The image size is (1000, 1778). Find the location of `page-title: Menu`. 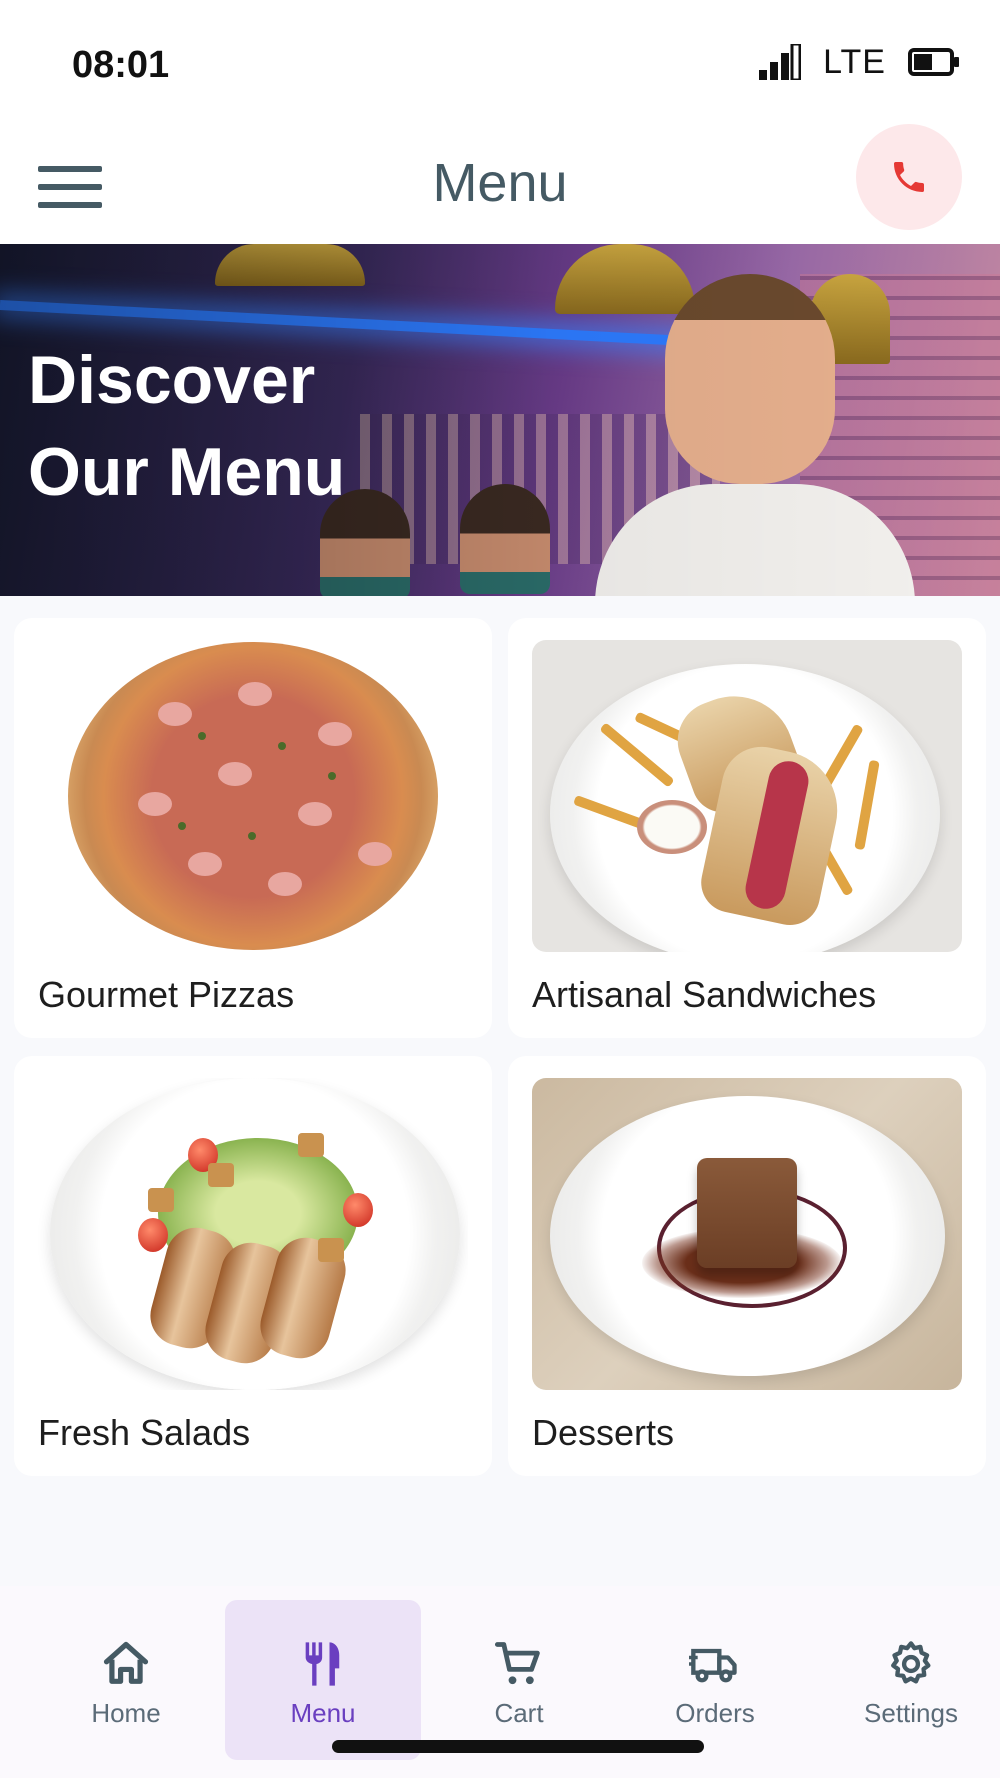

page-title: Menu is located at coordinates (500, 183).